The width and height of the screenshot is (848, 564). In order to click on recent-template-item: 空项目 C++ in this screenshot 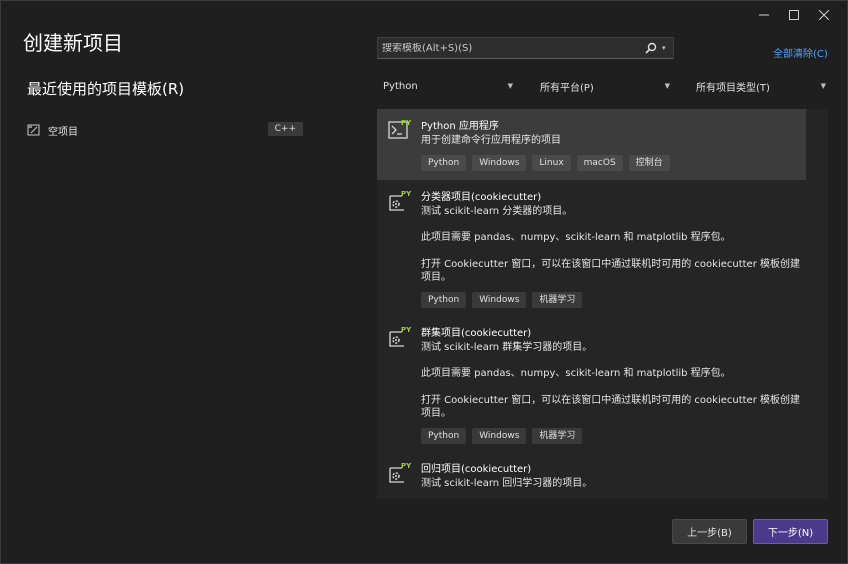, I will do `click(165, 130)`.